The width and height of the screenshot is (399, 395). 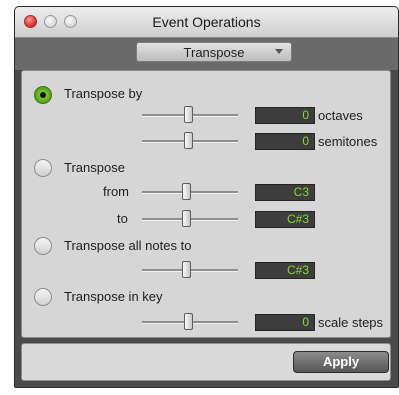 I want to click on radio-transpose-in-key, so click(x=43, y=297).